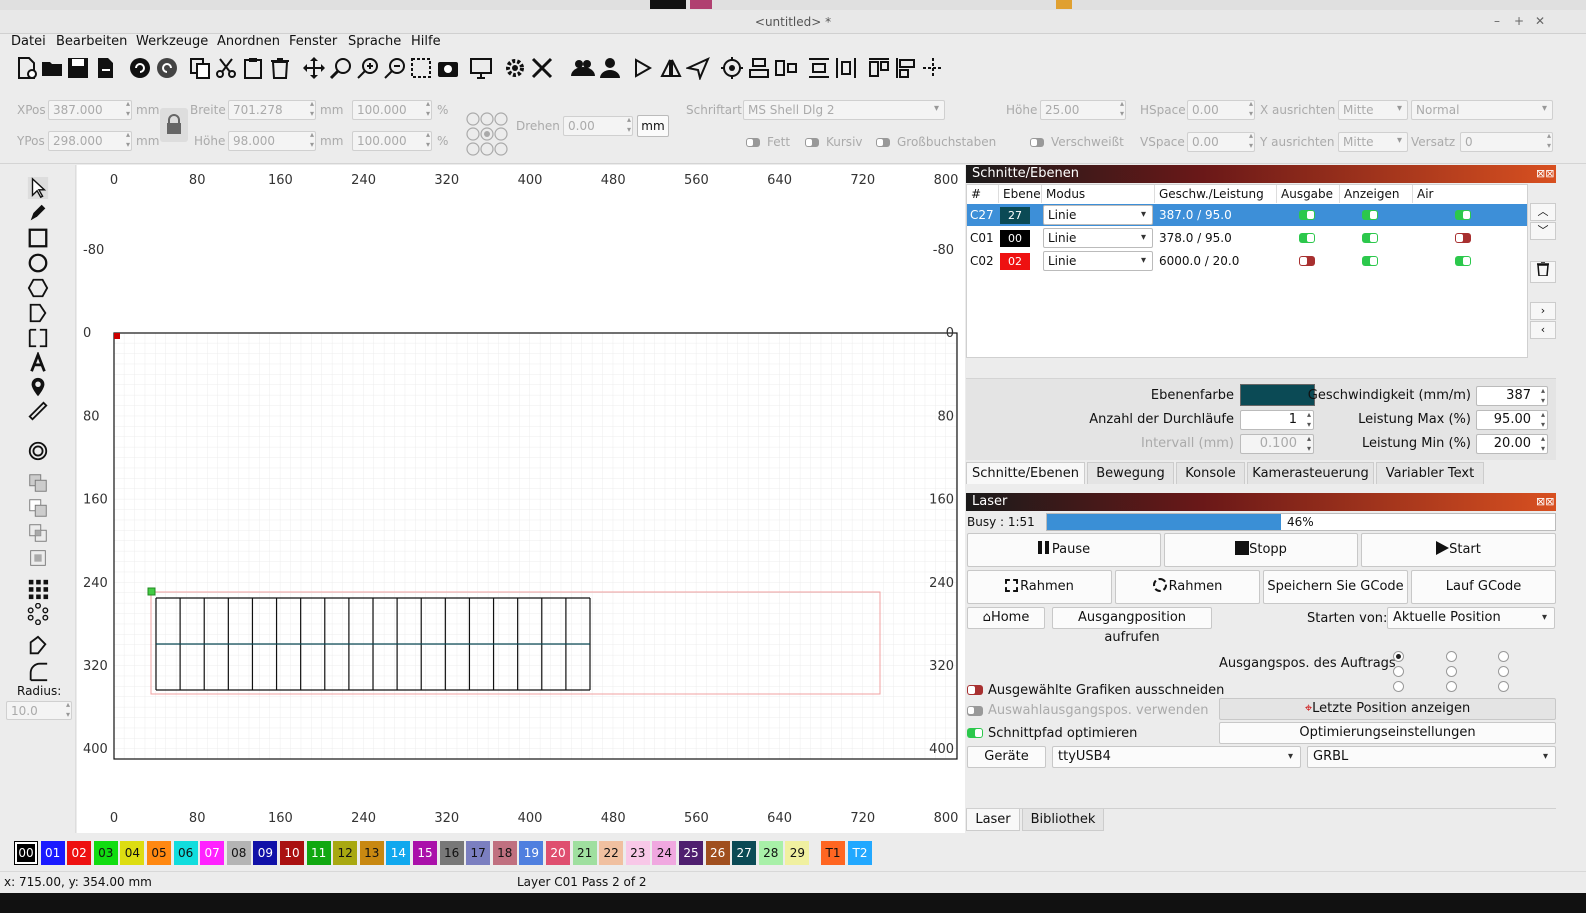  Describe the element at coordinates (744, 853) in the screenshot. I see `palette-swatch-27: 27` at that location.